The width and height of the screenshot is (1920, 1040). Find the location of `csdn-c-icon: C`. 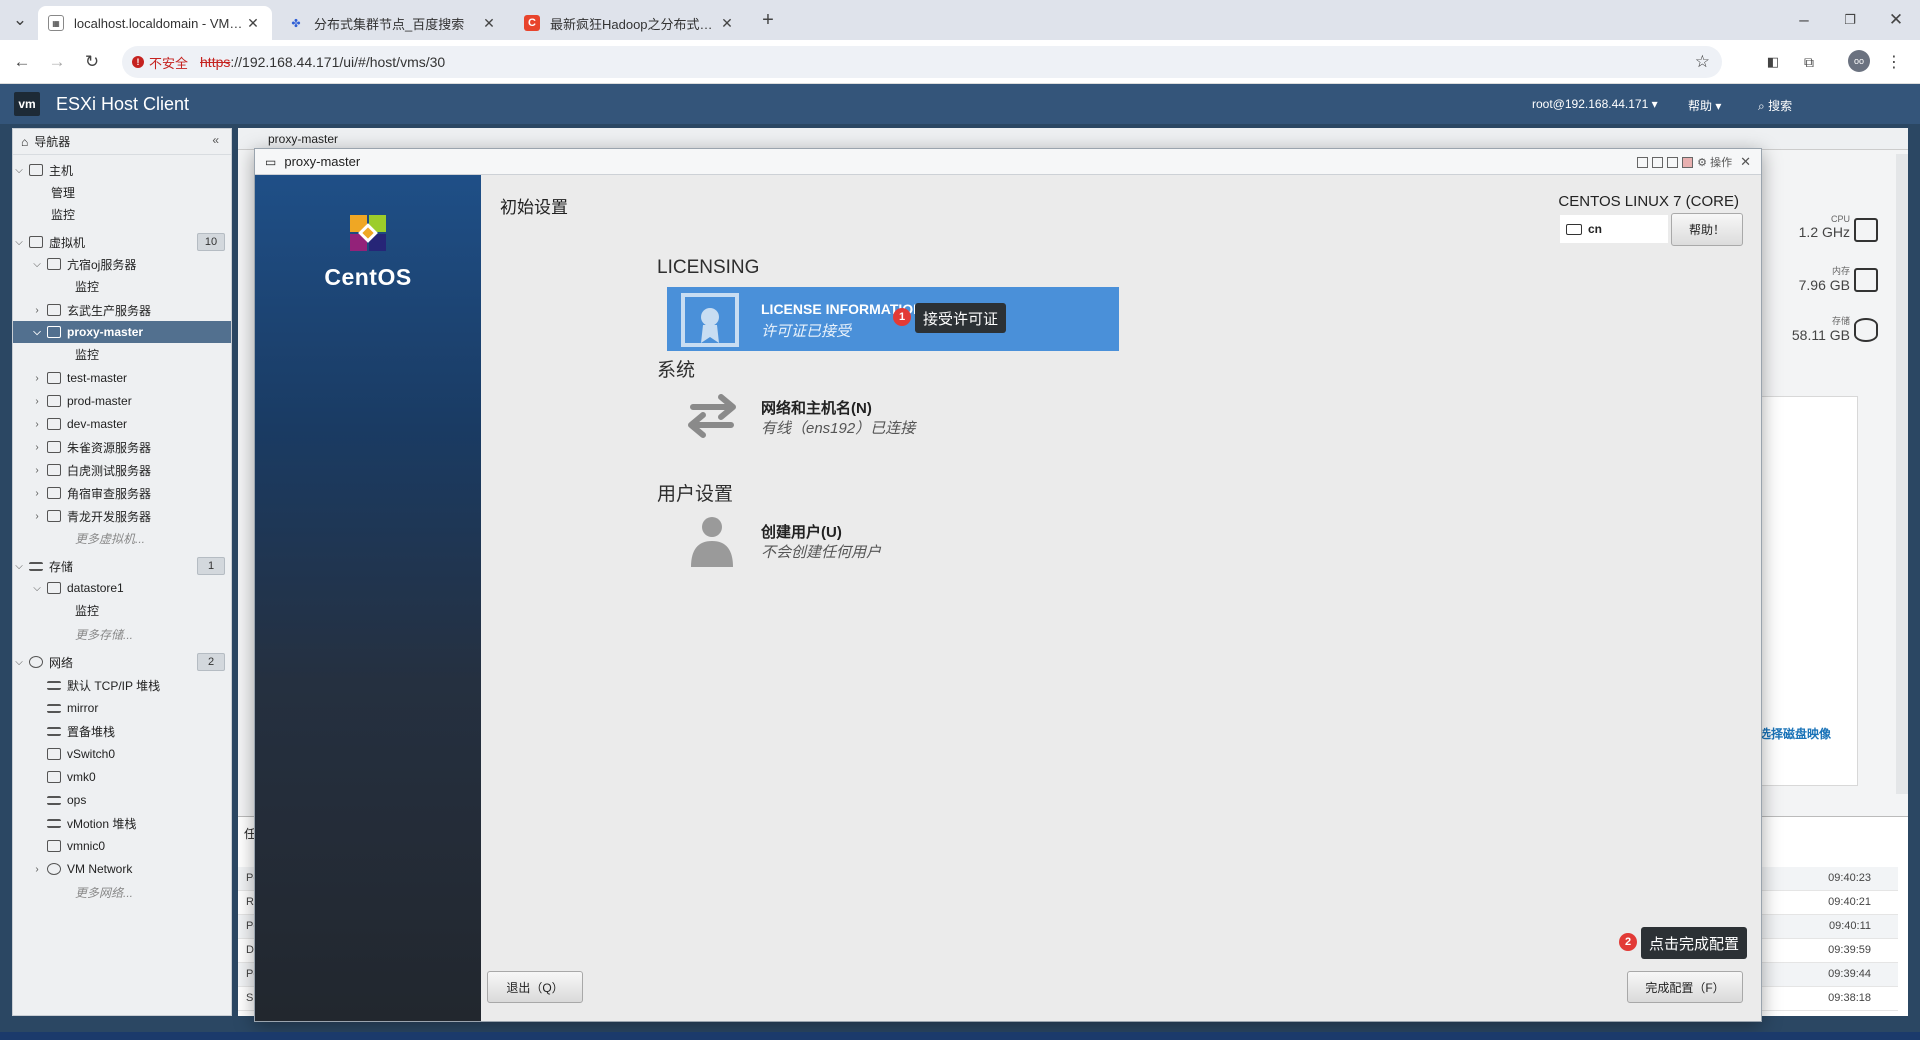

csdn-c-icon: C is located at coordinates (532, 23).